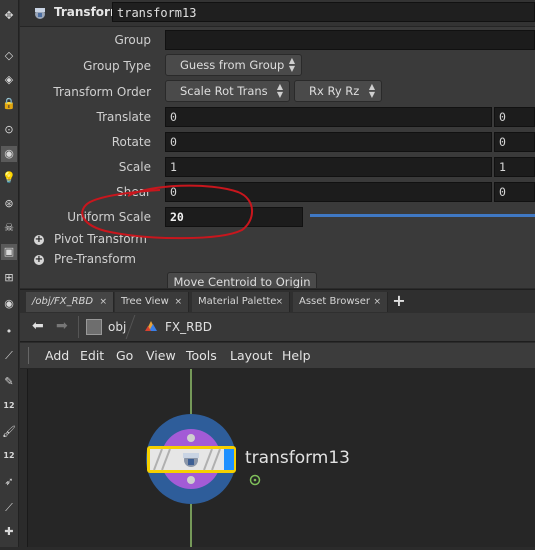  I want to click on tab-material-palette: Material Palette ×, so click(241, 302).